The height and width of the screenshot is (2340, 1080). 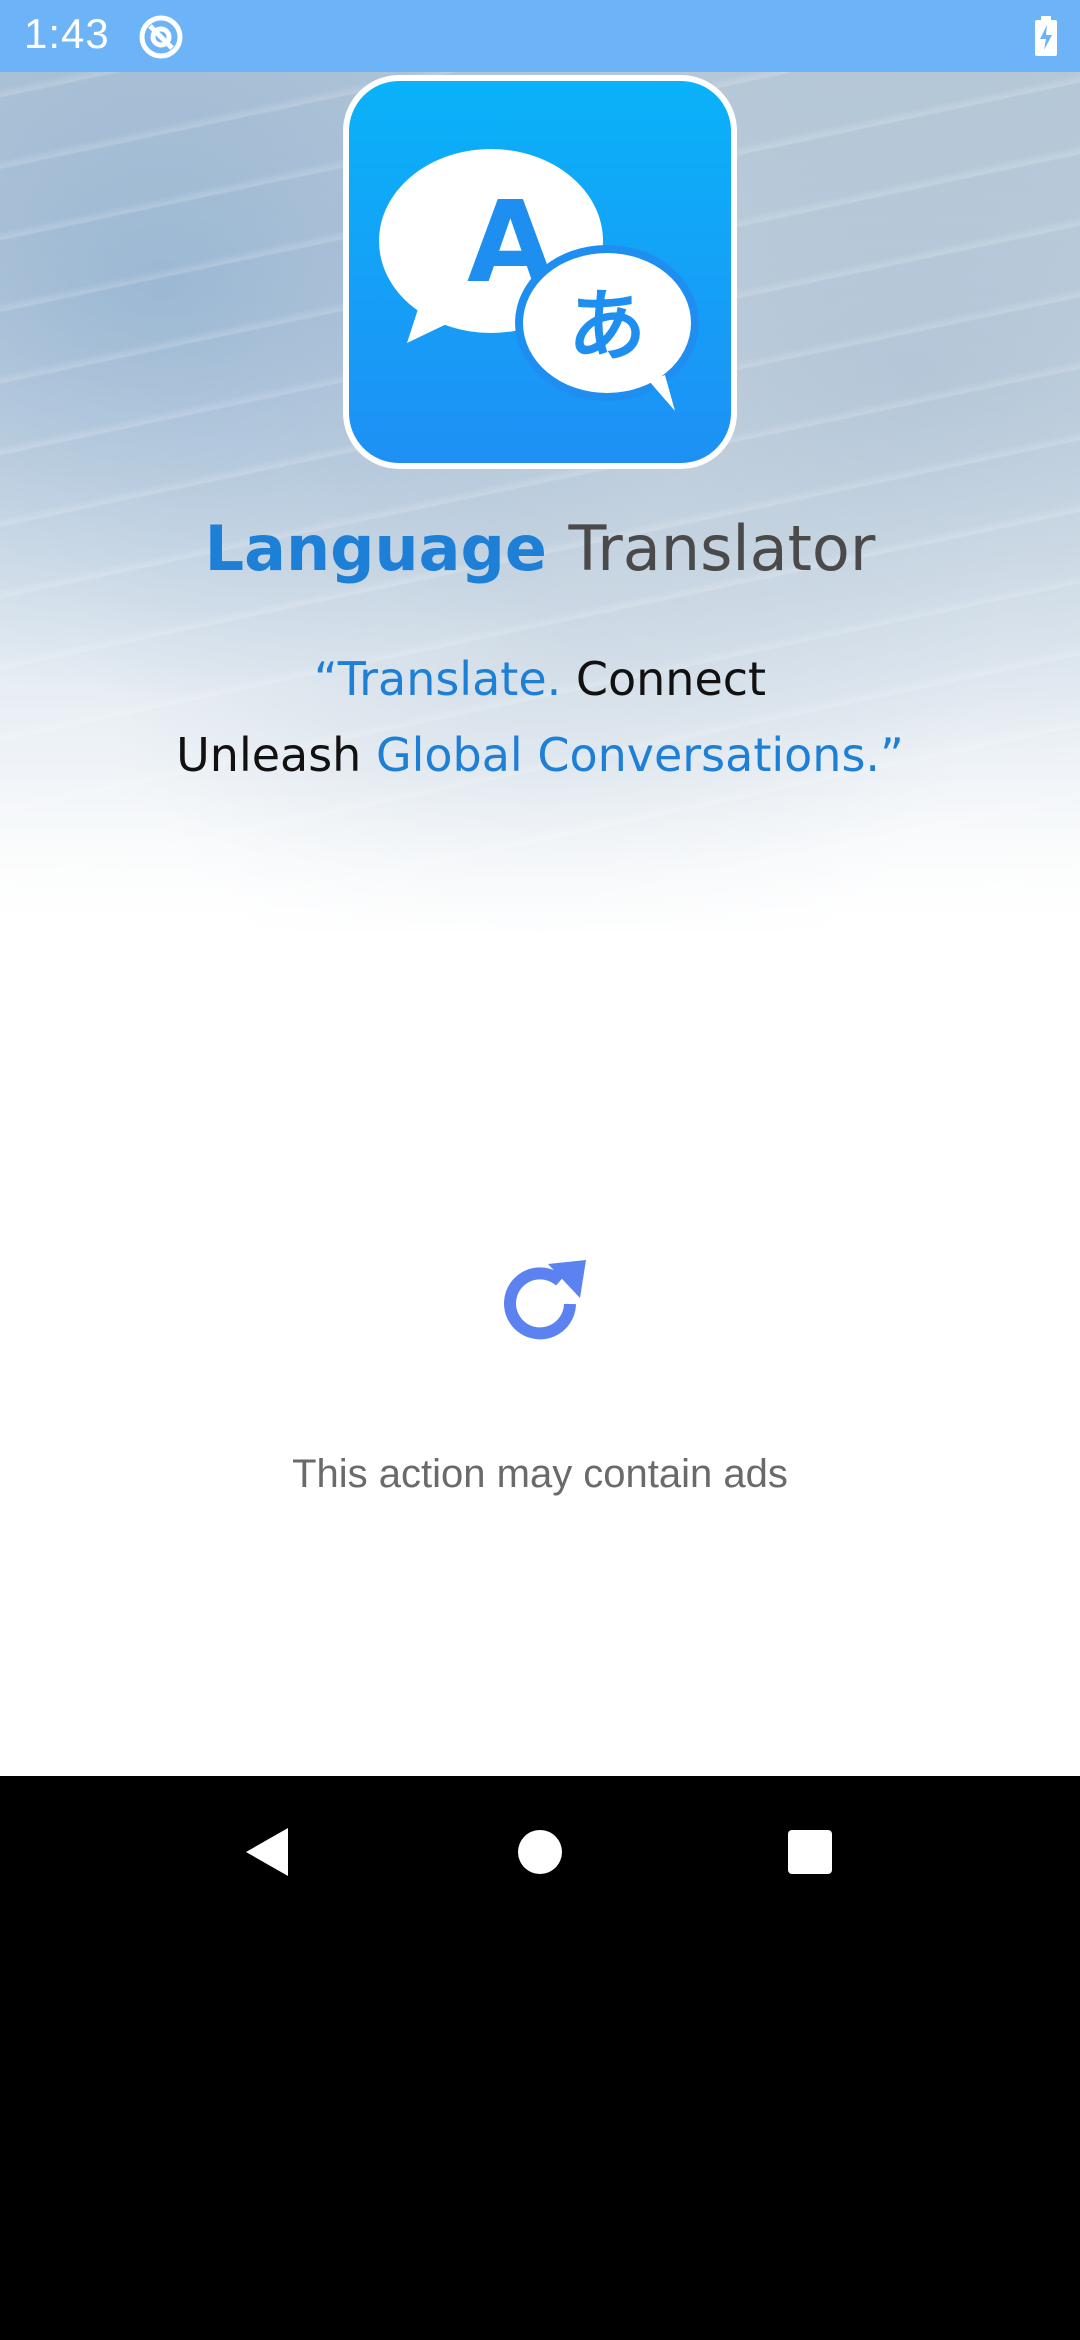 I want to click on at-sign-icon, so click(x=161, y=37).